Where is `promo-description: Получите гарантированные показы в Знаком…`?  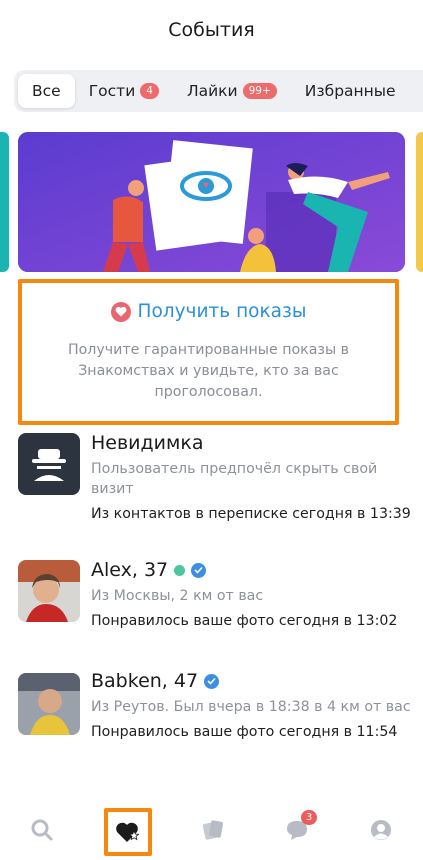 promo-description: Получите гарантированные показы в Знаком… is located at coordinates (208, 371).